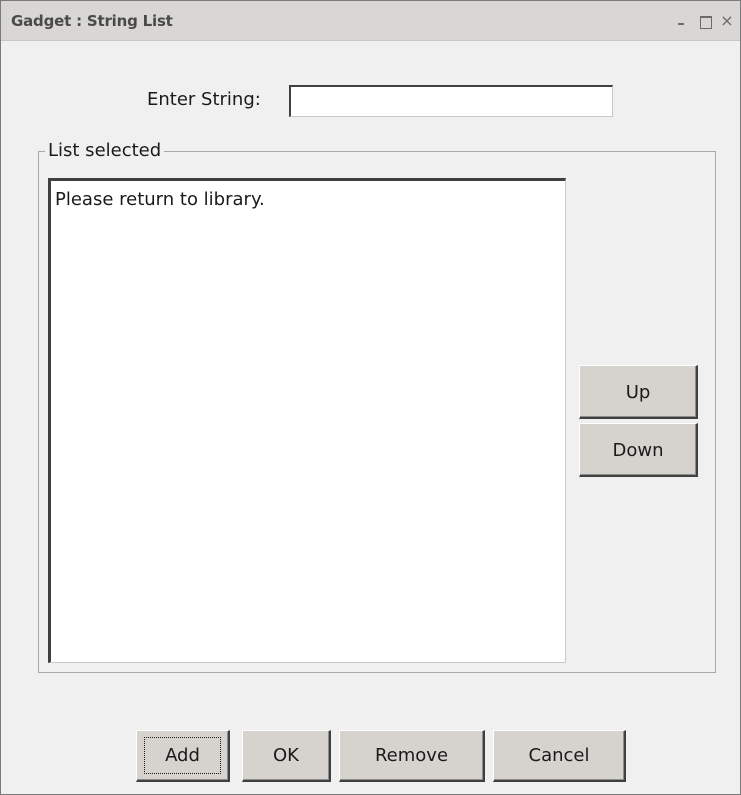  What do you see at coordinates (204, 99) in the screenshot?
I see `enter-string-label: Enter String:` at bounding box center [204, 99].